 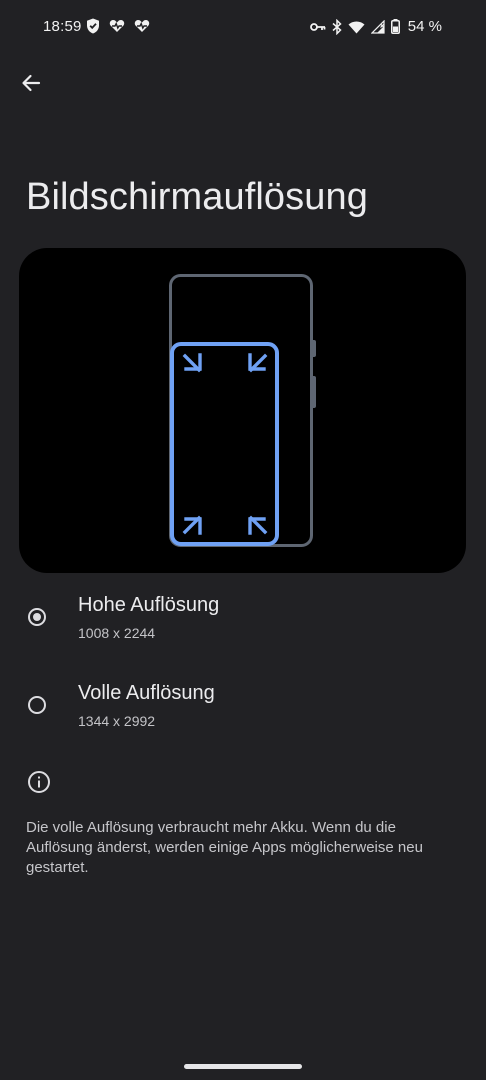 I want to click on wifi-icon, so click(x=356, y=27).